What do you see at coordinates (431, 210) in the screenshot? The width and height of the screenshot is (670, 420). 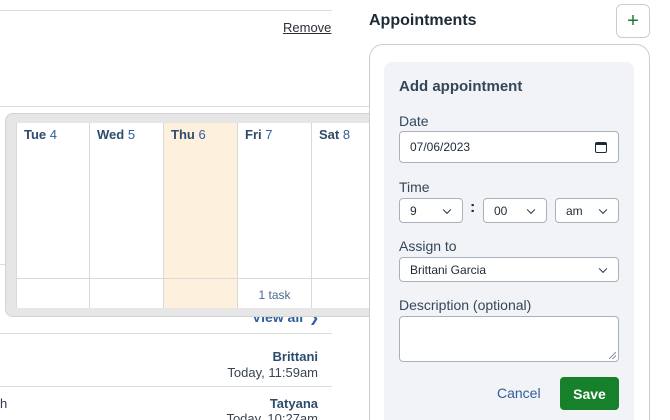 I see `hour-select: 9` at bounding box center [431, 210].